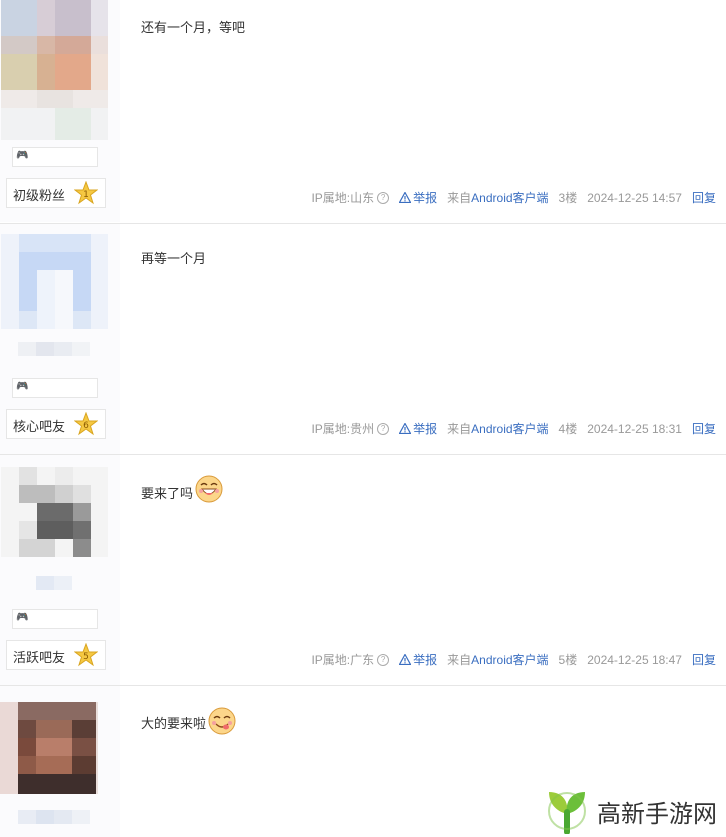  What do you see at coordinates (222, 721) in the screenshot?
I see `yummy-emoji-icon` at bounding box center [222, 721].